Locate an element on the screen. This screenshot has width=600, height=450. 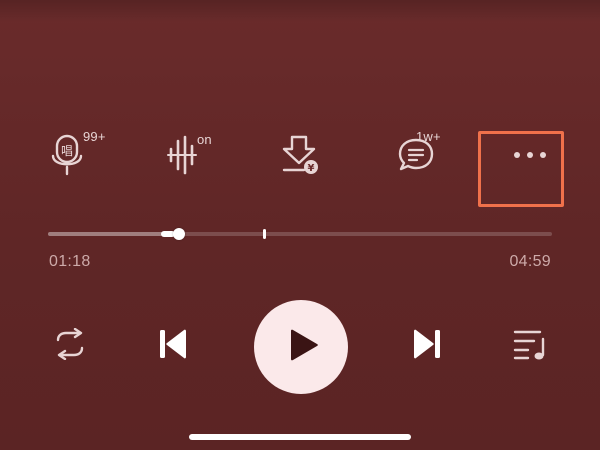
previous-track-icon is located at coordinates (173, 346).